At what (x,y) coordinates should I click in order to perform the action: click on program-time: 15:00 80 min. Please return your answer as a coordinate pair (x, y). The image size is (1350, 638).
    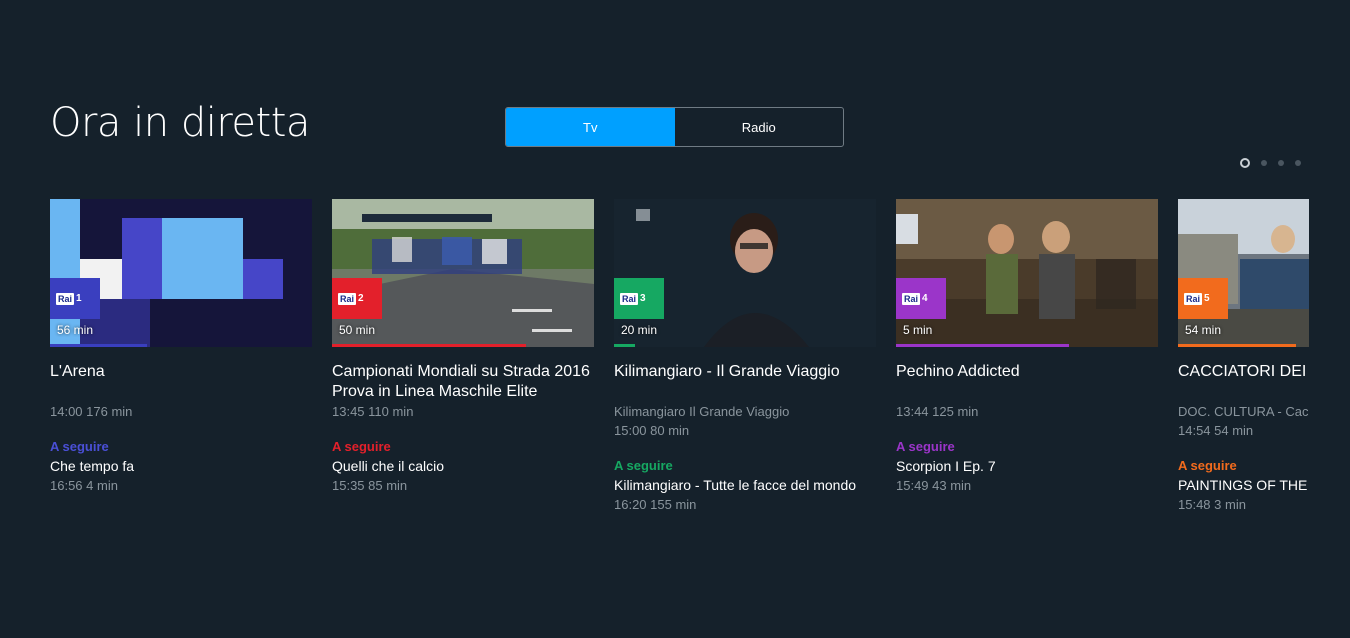
    Looking at the image, I should click on (652, 430).